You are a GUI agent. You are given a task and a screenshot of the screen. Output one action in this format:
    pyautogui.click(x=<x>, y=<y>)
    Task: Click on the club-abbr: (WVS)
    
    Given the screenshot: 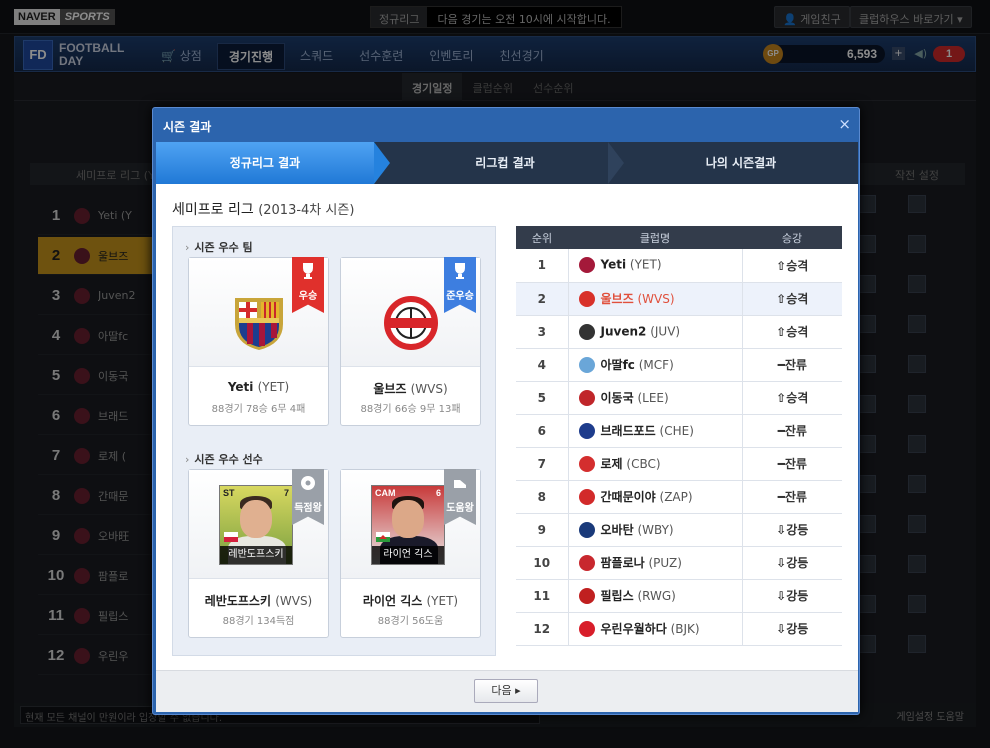 What is the action you would take?
    pyautogui.click(x=656, y=298)
    